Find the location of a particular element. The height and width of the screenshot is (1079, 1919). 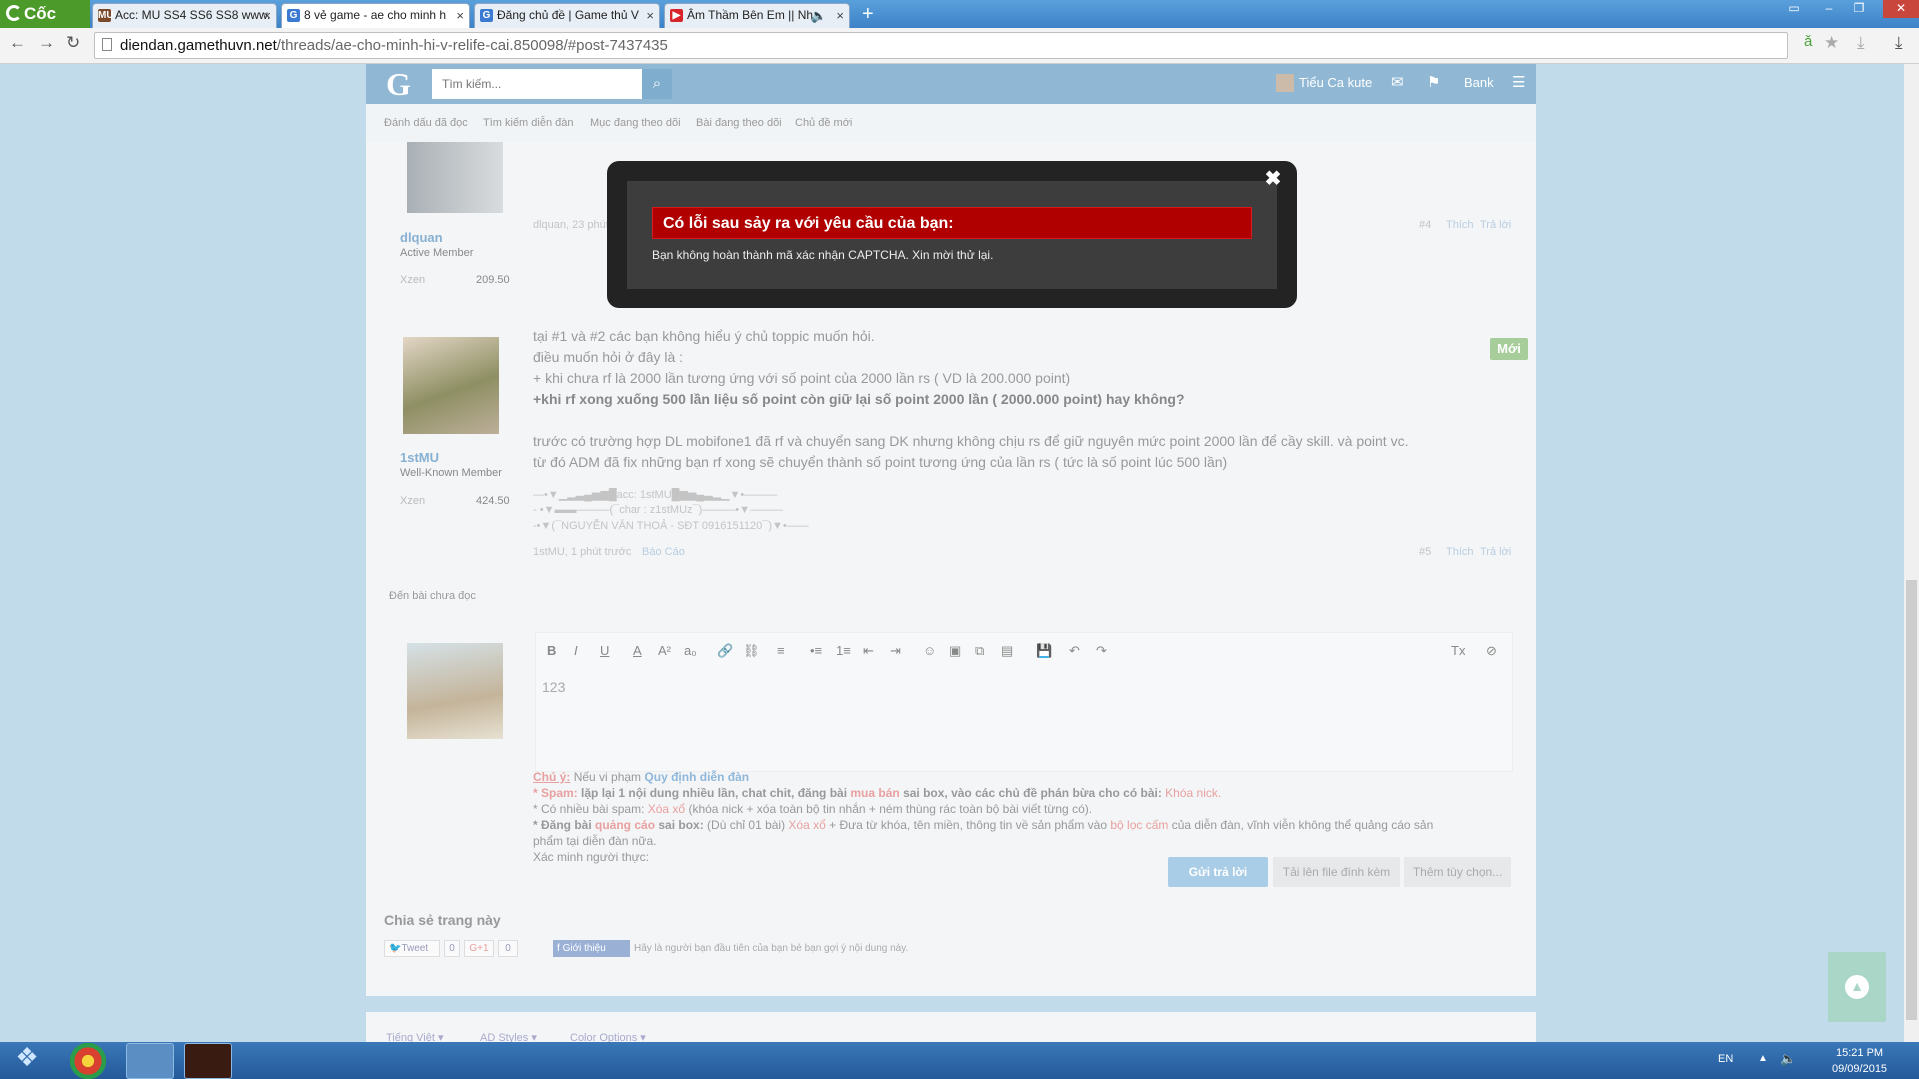

numbered-list-icon: 1≡ is located at coordinates (843, 650).